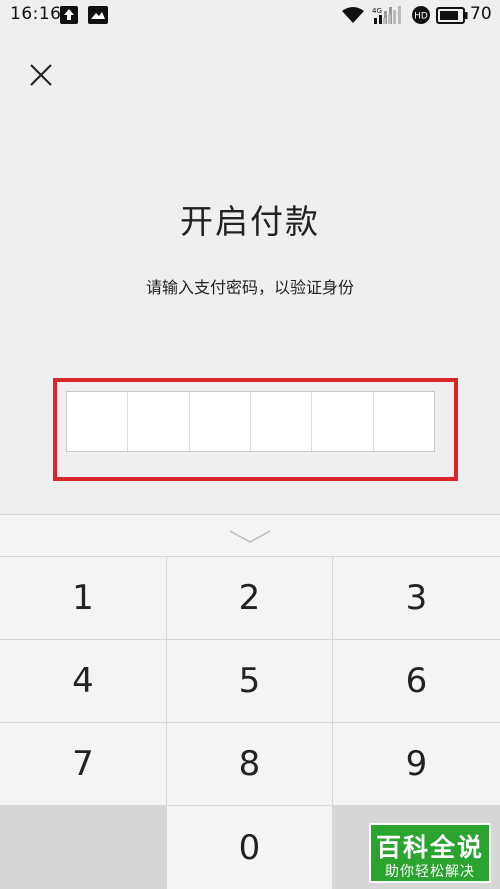 The width and height of the screenshot is (500, 889). What do you see at coordinates (83, 764) in the screenshot?
I see `key-7: 7` at bounding box center [83, 764].